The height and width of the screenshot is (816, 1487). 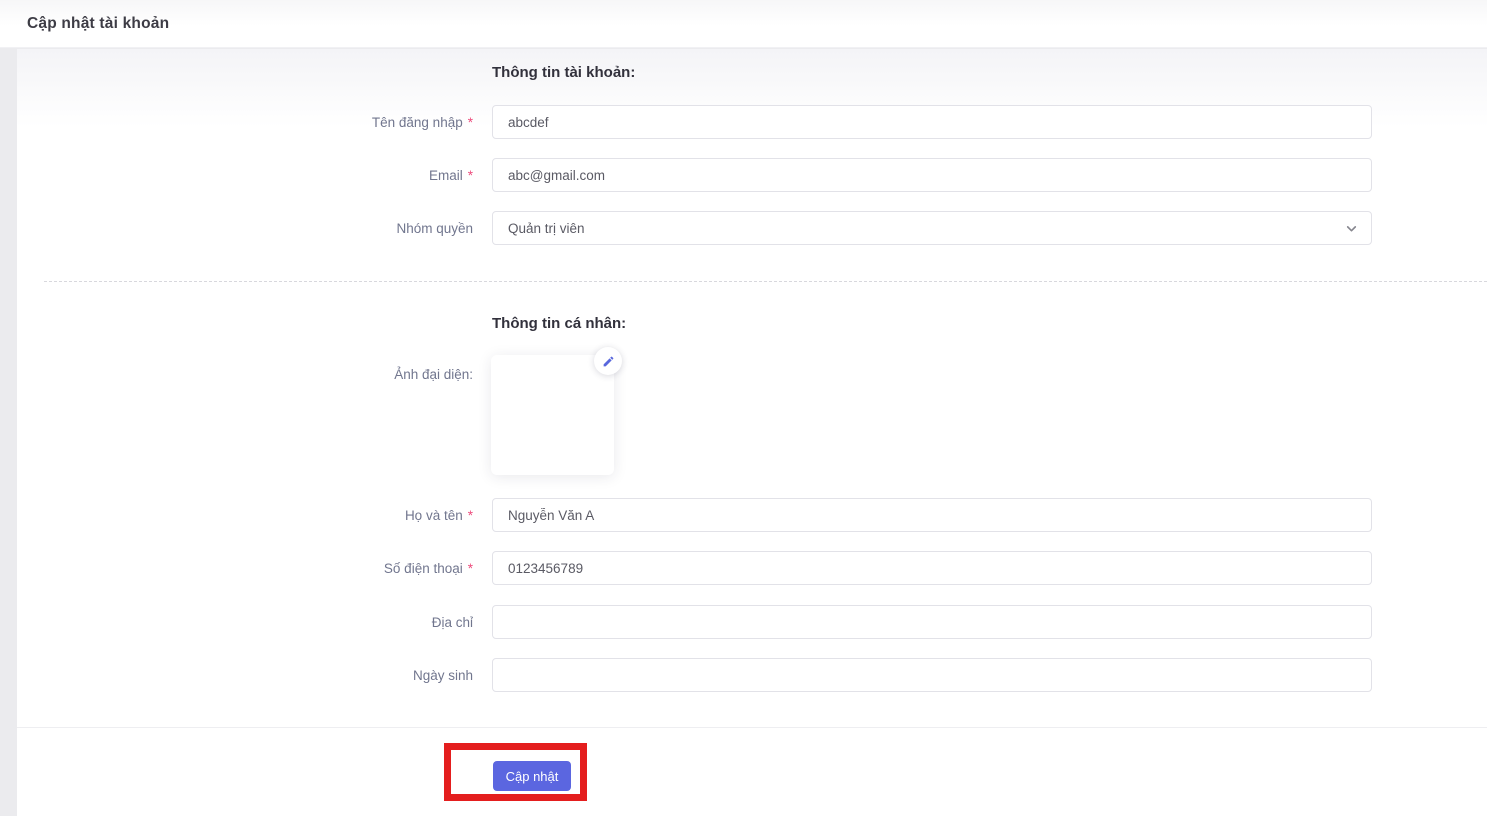 I want to click on address-input, so click(x=932, y=622).